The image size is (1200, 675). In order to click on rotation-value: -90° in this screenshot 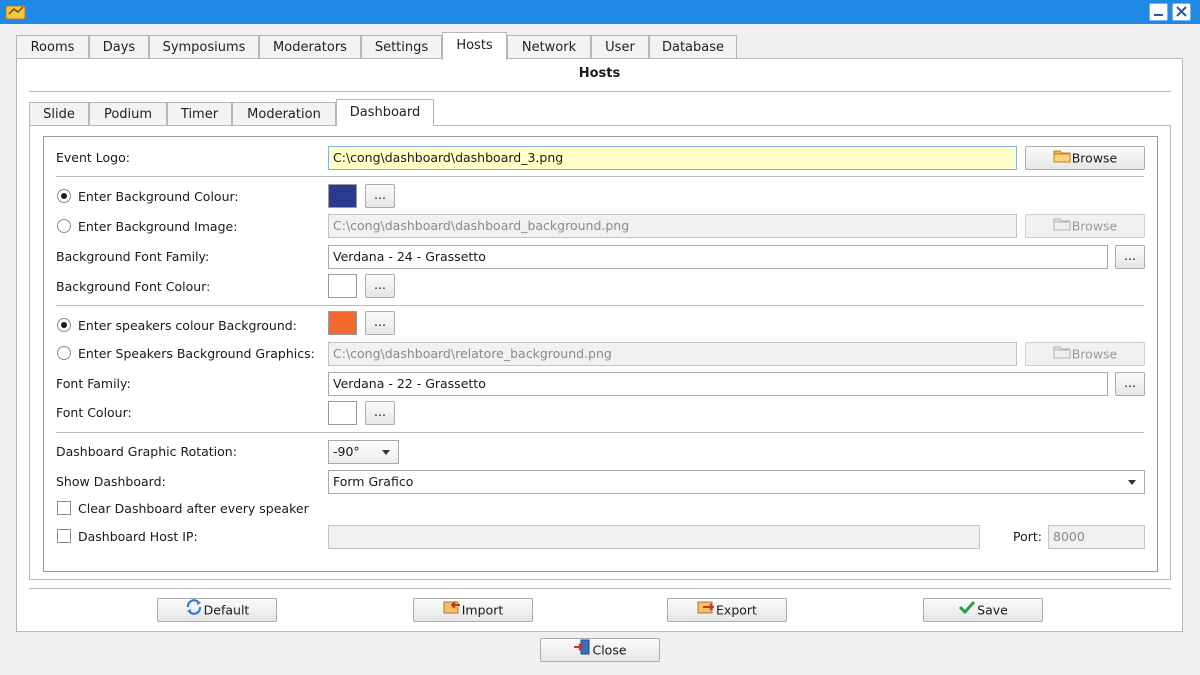, I will do `click(346, 451)`.